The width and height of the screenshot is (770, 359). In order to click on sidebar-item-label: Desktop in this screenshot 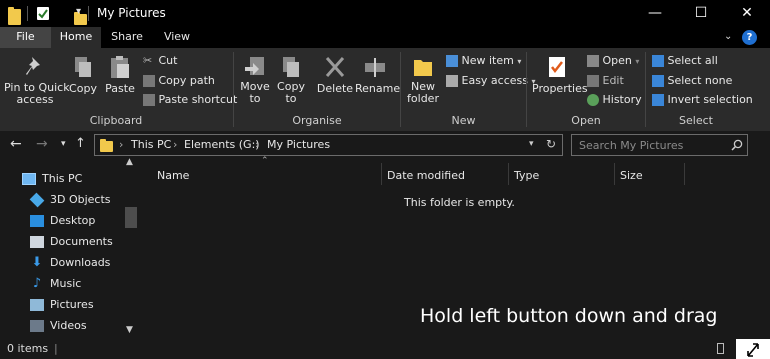, I will do `click(73, 220)`.